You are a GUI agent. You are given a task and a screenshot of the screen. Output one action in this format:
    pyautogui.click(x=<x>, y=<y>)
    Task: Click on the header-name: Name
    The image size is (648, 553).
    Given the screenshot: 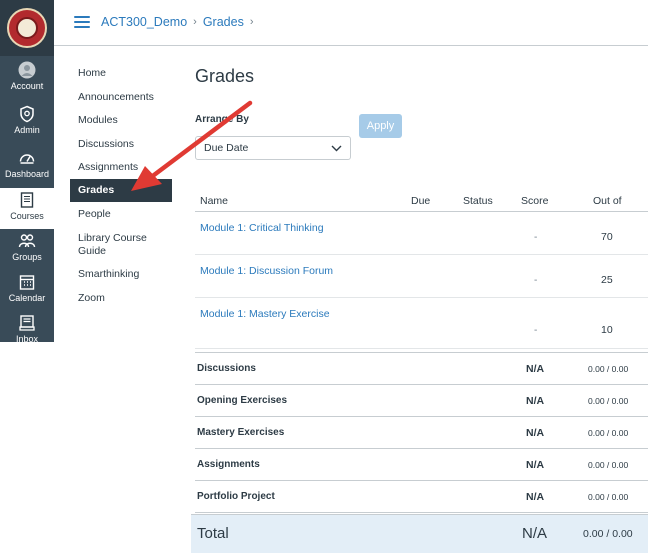 What is the action you would take?
    pyautogui.click(x=214, y=201)
    